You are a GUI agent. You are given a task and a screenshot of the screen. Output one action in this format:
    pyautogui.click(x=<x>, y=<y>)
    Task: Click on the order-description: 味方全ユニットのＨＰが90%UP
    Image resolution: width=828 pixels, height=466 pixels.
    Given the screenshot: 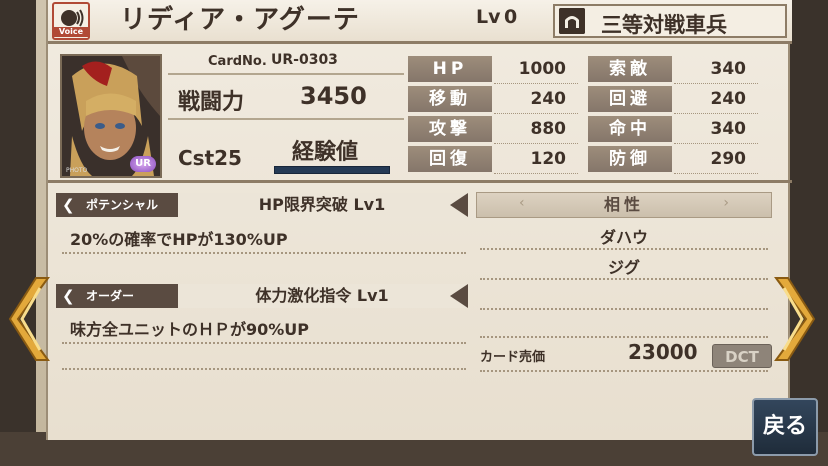 What is the action you would take?
    pyautogui.click(x=190, y=329)
    